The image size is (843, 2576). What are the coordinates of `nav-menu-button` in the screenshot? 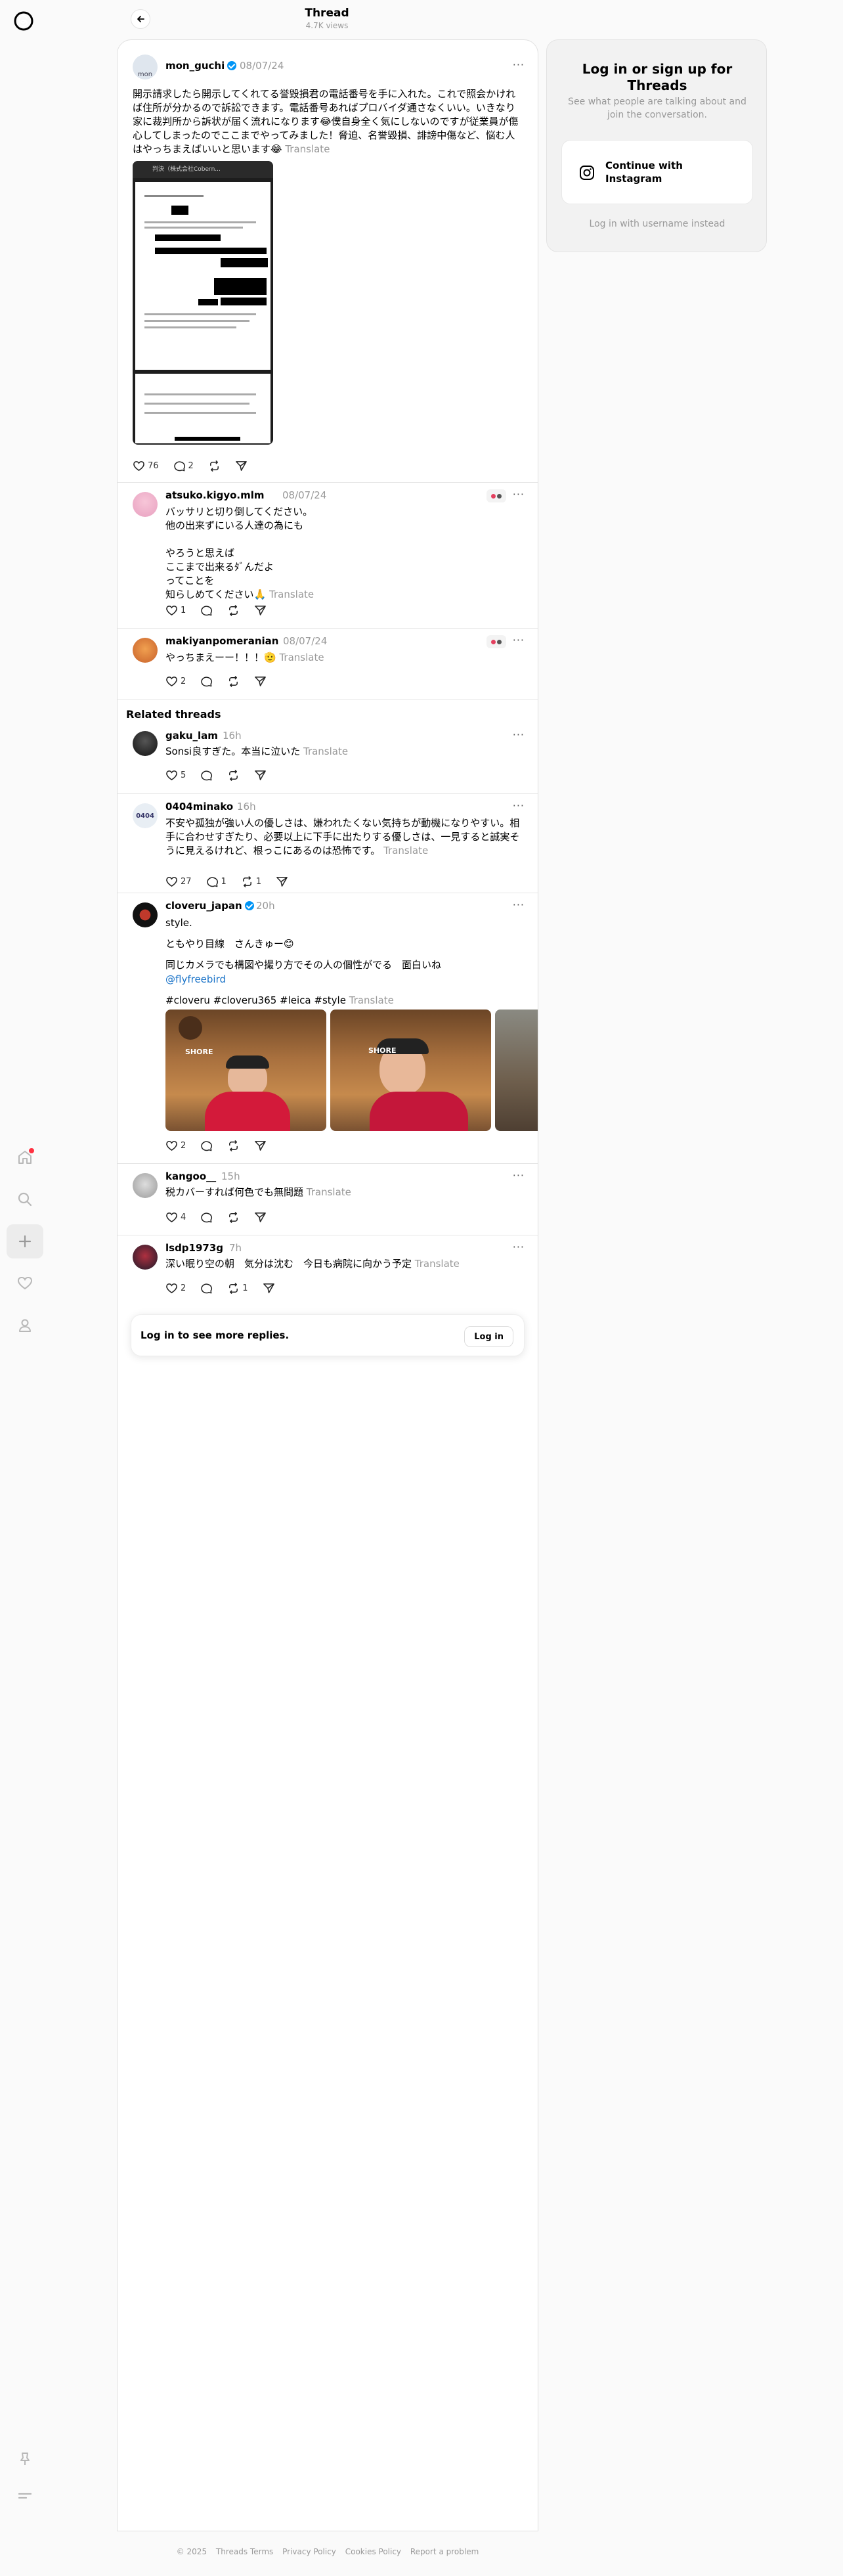 It's located at (25, 2496).